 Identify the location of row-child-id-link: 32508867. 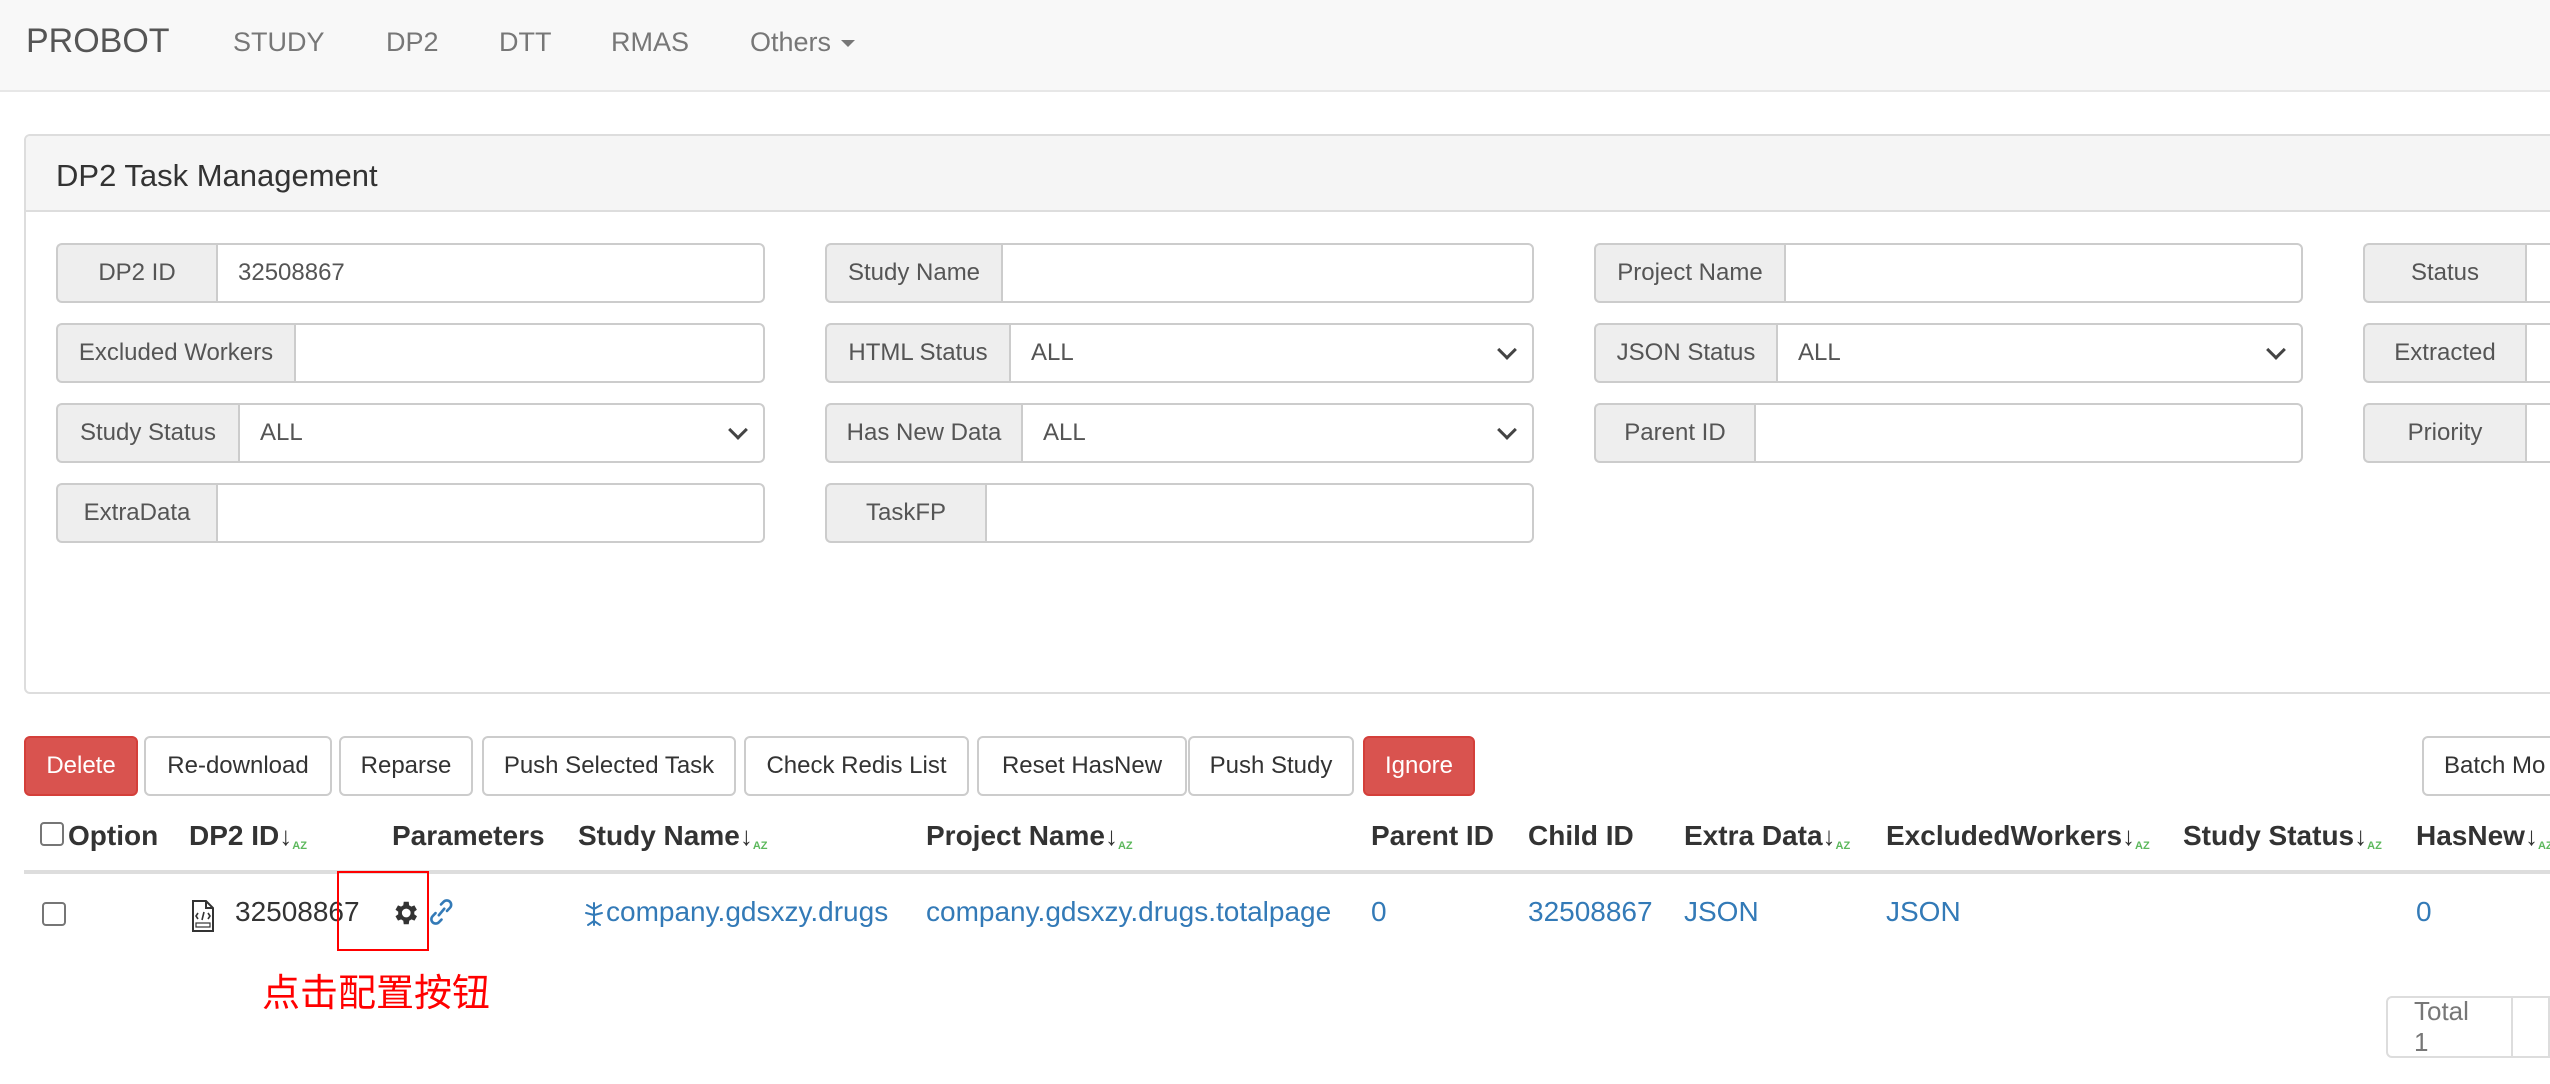
(1590, 912).